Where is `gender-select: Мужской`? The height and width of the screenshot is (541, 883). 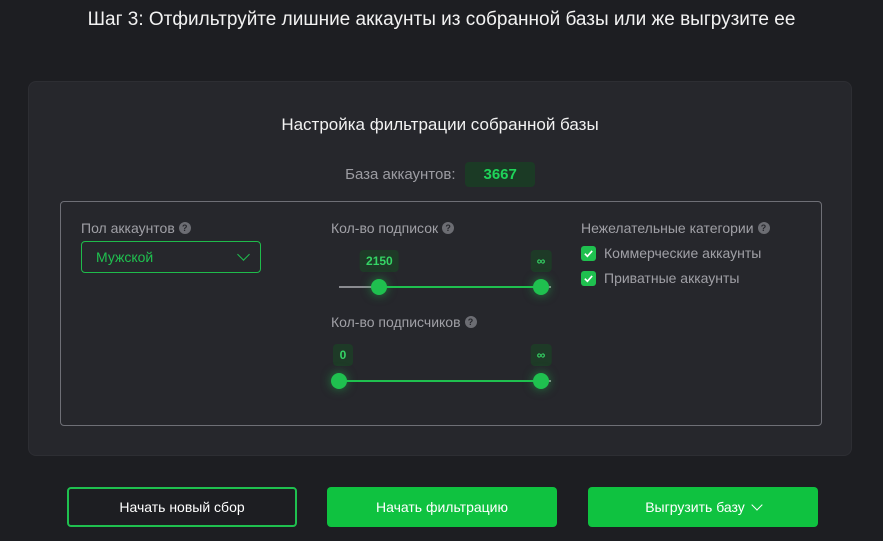 gender-select: Мужской is located at coordinates (171, 257).